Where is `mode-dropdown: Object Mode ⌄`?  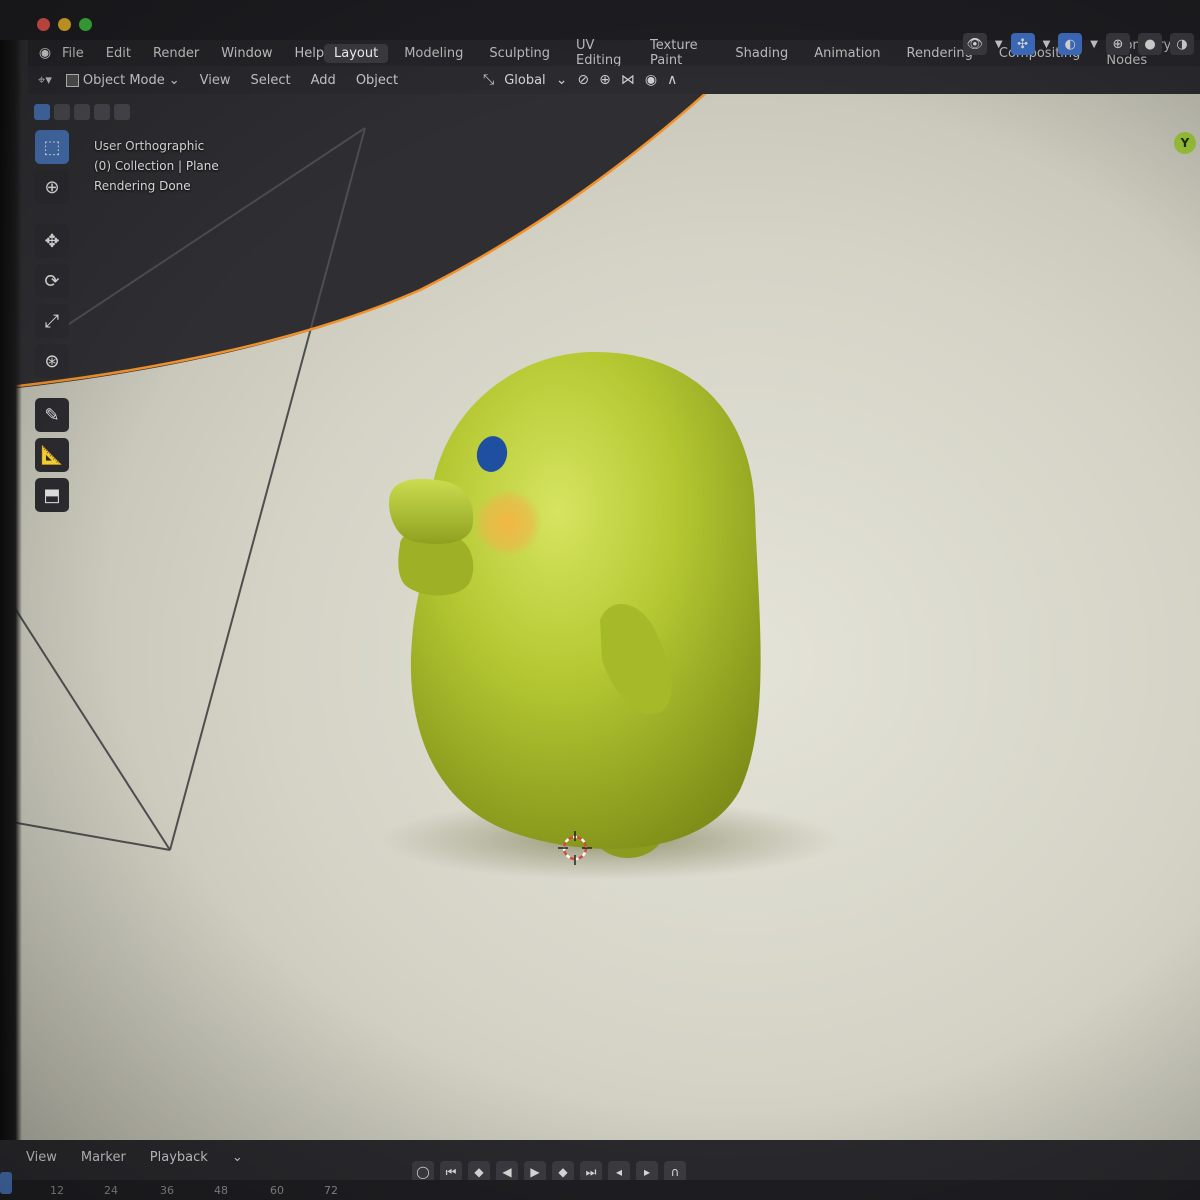
mode-dropdown: Object Mode ⌄ is located at coordinates (122, 80).